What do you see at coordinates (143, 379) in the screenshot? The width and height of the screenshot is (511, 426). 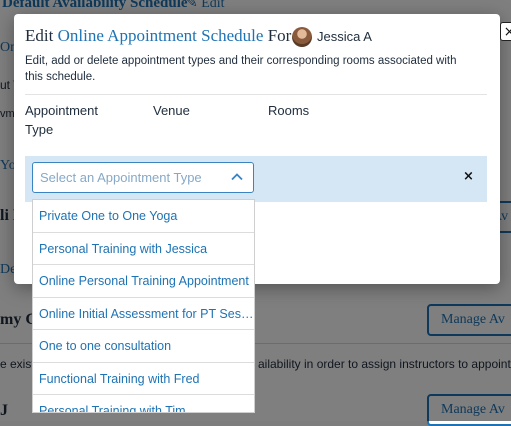 I see `dropdown-option: Functional Training with Fred` at bounding box center [143, 379].